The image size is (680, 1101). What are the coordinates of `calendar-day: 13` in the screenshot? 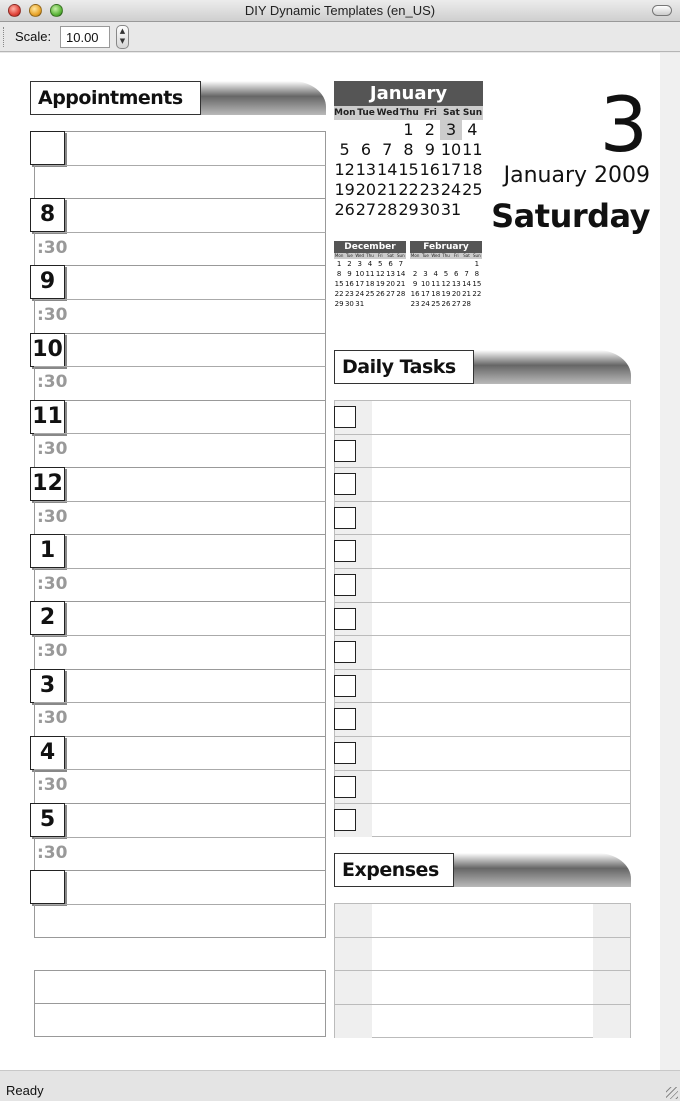 It's located at (366, 169).